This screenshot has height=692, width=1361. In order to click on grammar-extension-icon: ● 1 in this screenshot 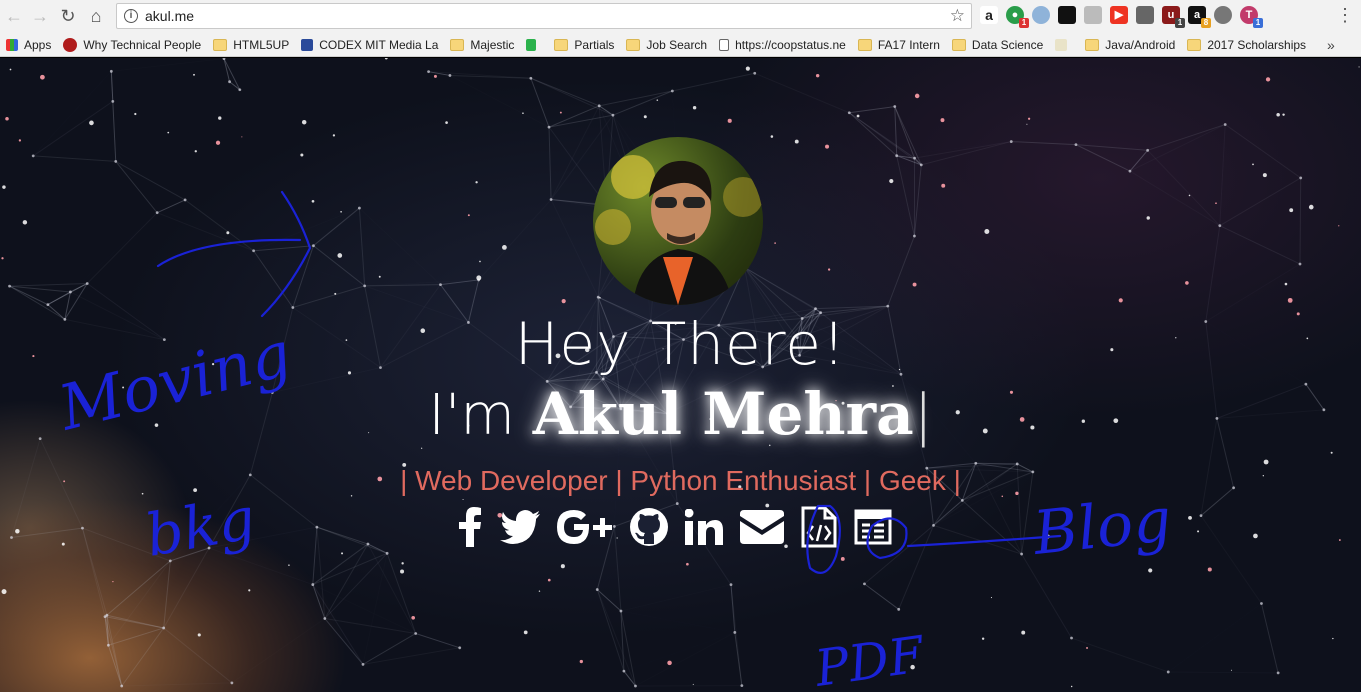, I will do `click(1017, 17)`.